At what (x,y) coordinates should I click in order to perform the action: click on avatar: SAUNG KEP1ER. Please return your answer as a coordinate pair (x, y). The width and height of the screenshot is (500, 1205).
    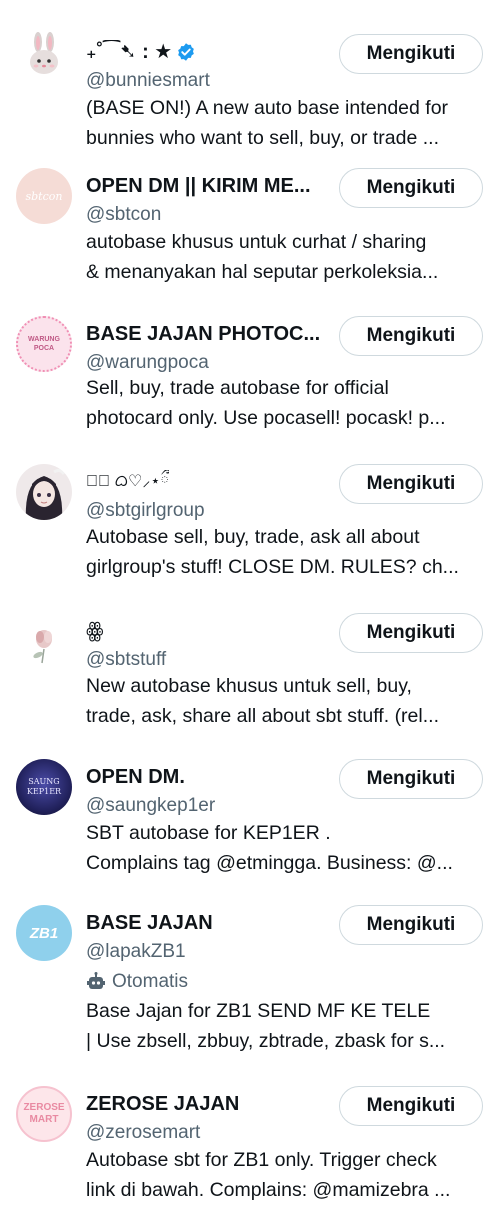
    Looking at the image, I should click on (44, 787).